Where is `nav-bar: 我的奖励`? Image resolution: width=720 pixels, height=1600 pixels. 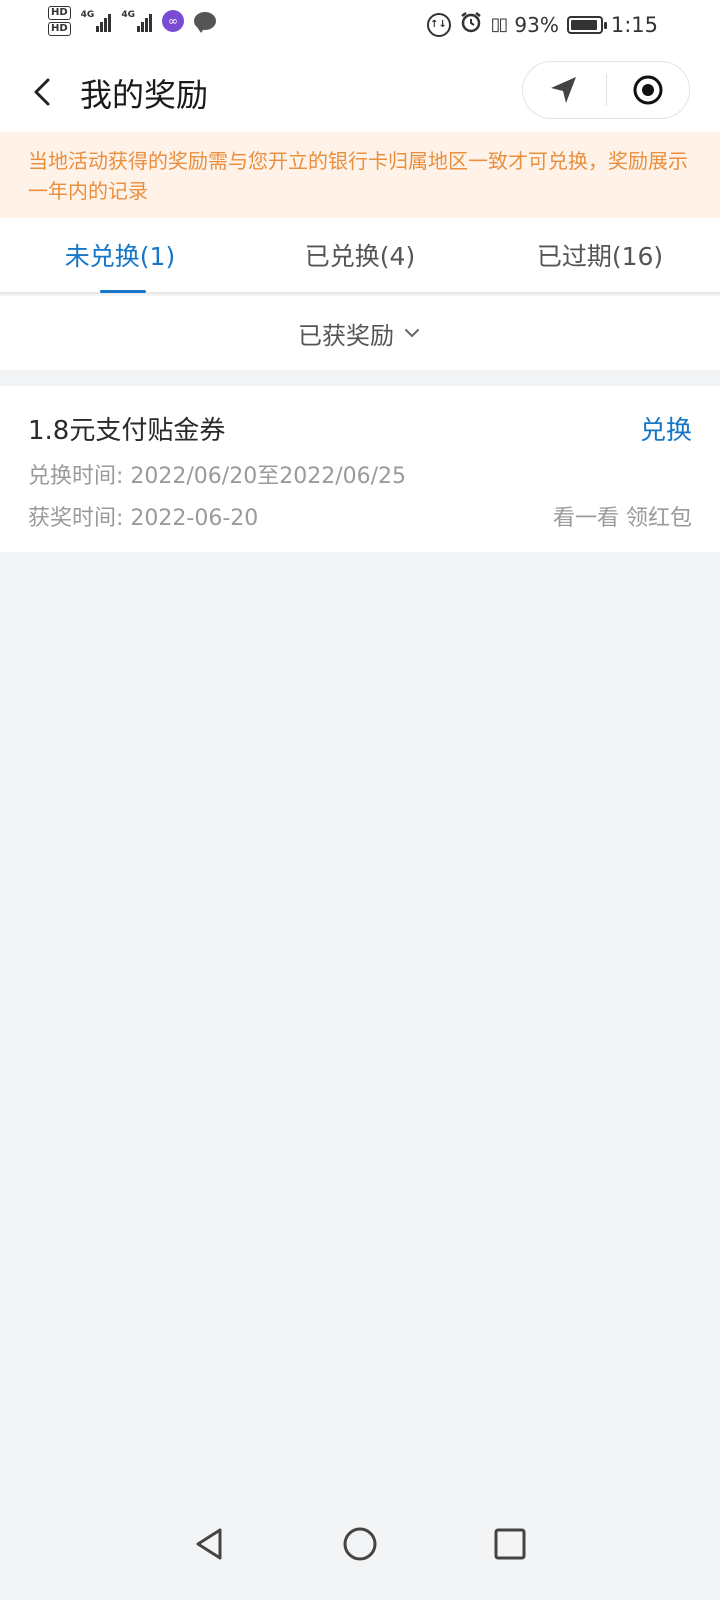
nav-bar: 我的奖励 is located at coordinates (360, 90).